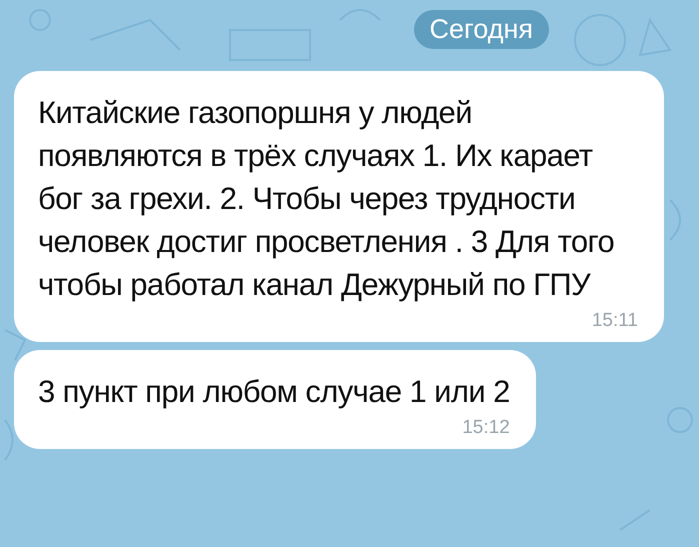  Describe the element at coordinates (615, 321) in the screenshot. I see `message-time: 15:11` at that location.